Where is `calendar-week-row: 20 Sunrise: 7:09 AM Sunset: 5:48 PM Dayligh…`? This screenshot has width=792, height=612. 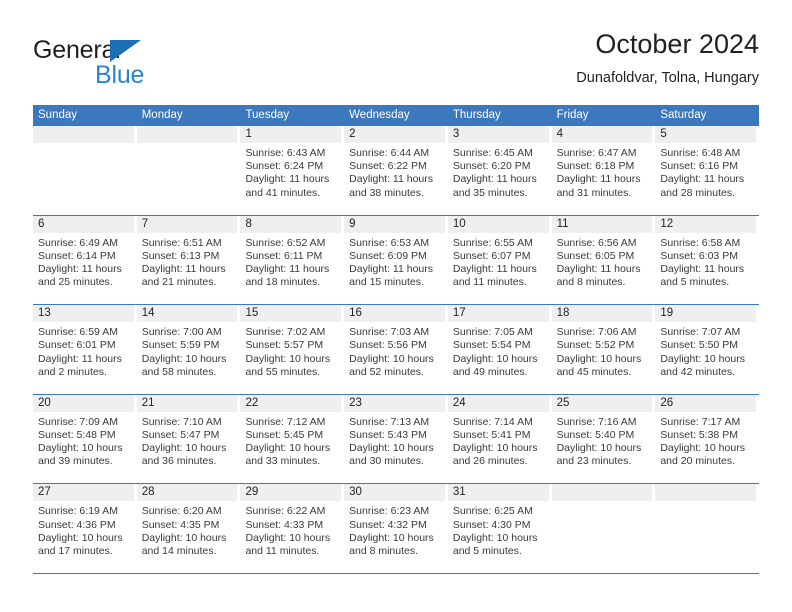 calendar-week-row: 20 Sunrise: 7:09 AM Sunset: 5:48 PM Dayligh… is located at coordinates (396, 439).